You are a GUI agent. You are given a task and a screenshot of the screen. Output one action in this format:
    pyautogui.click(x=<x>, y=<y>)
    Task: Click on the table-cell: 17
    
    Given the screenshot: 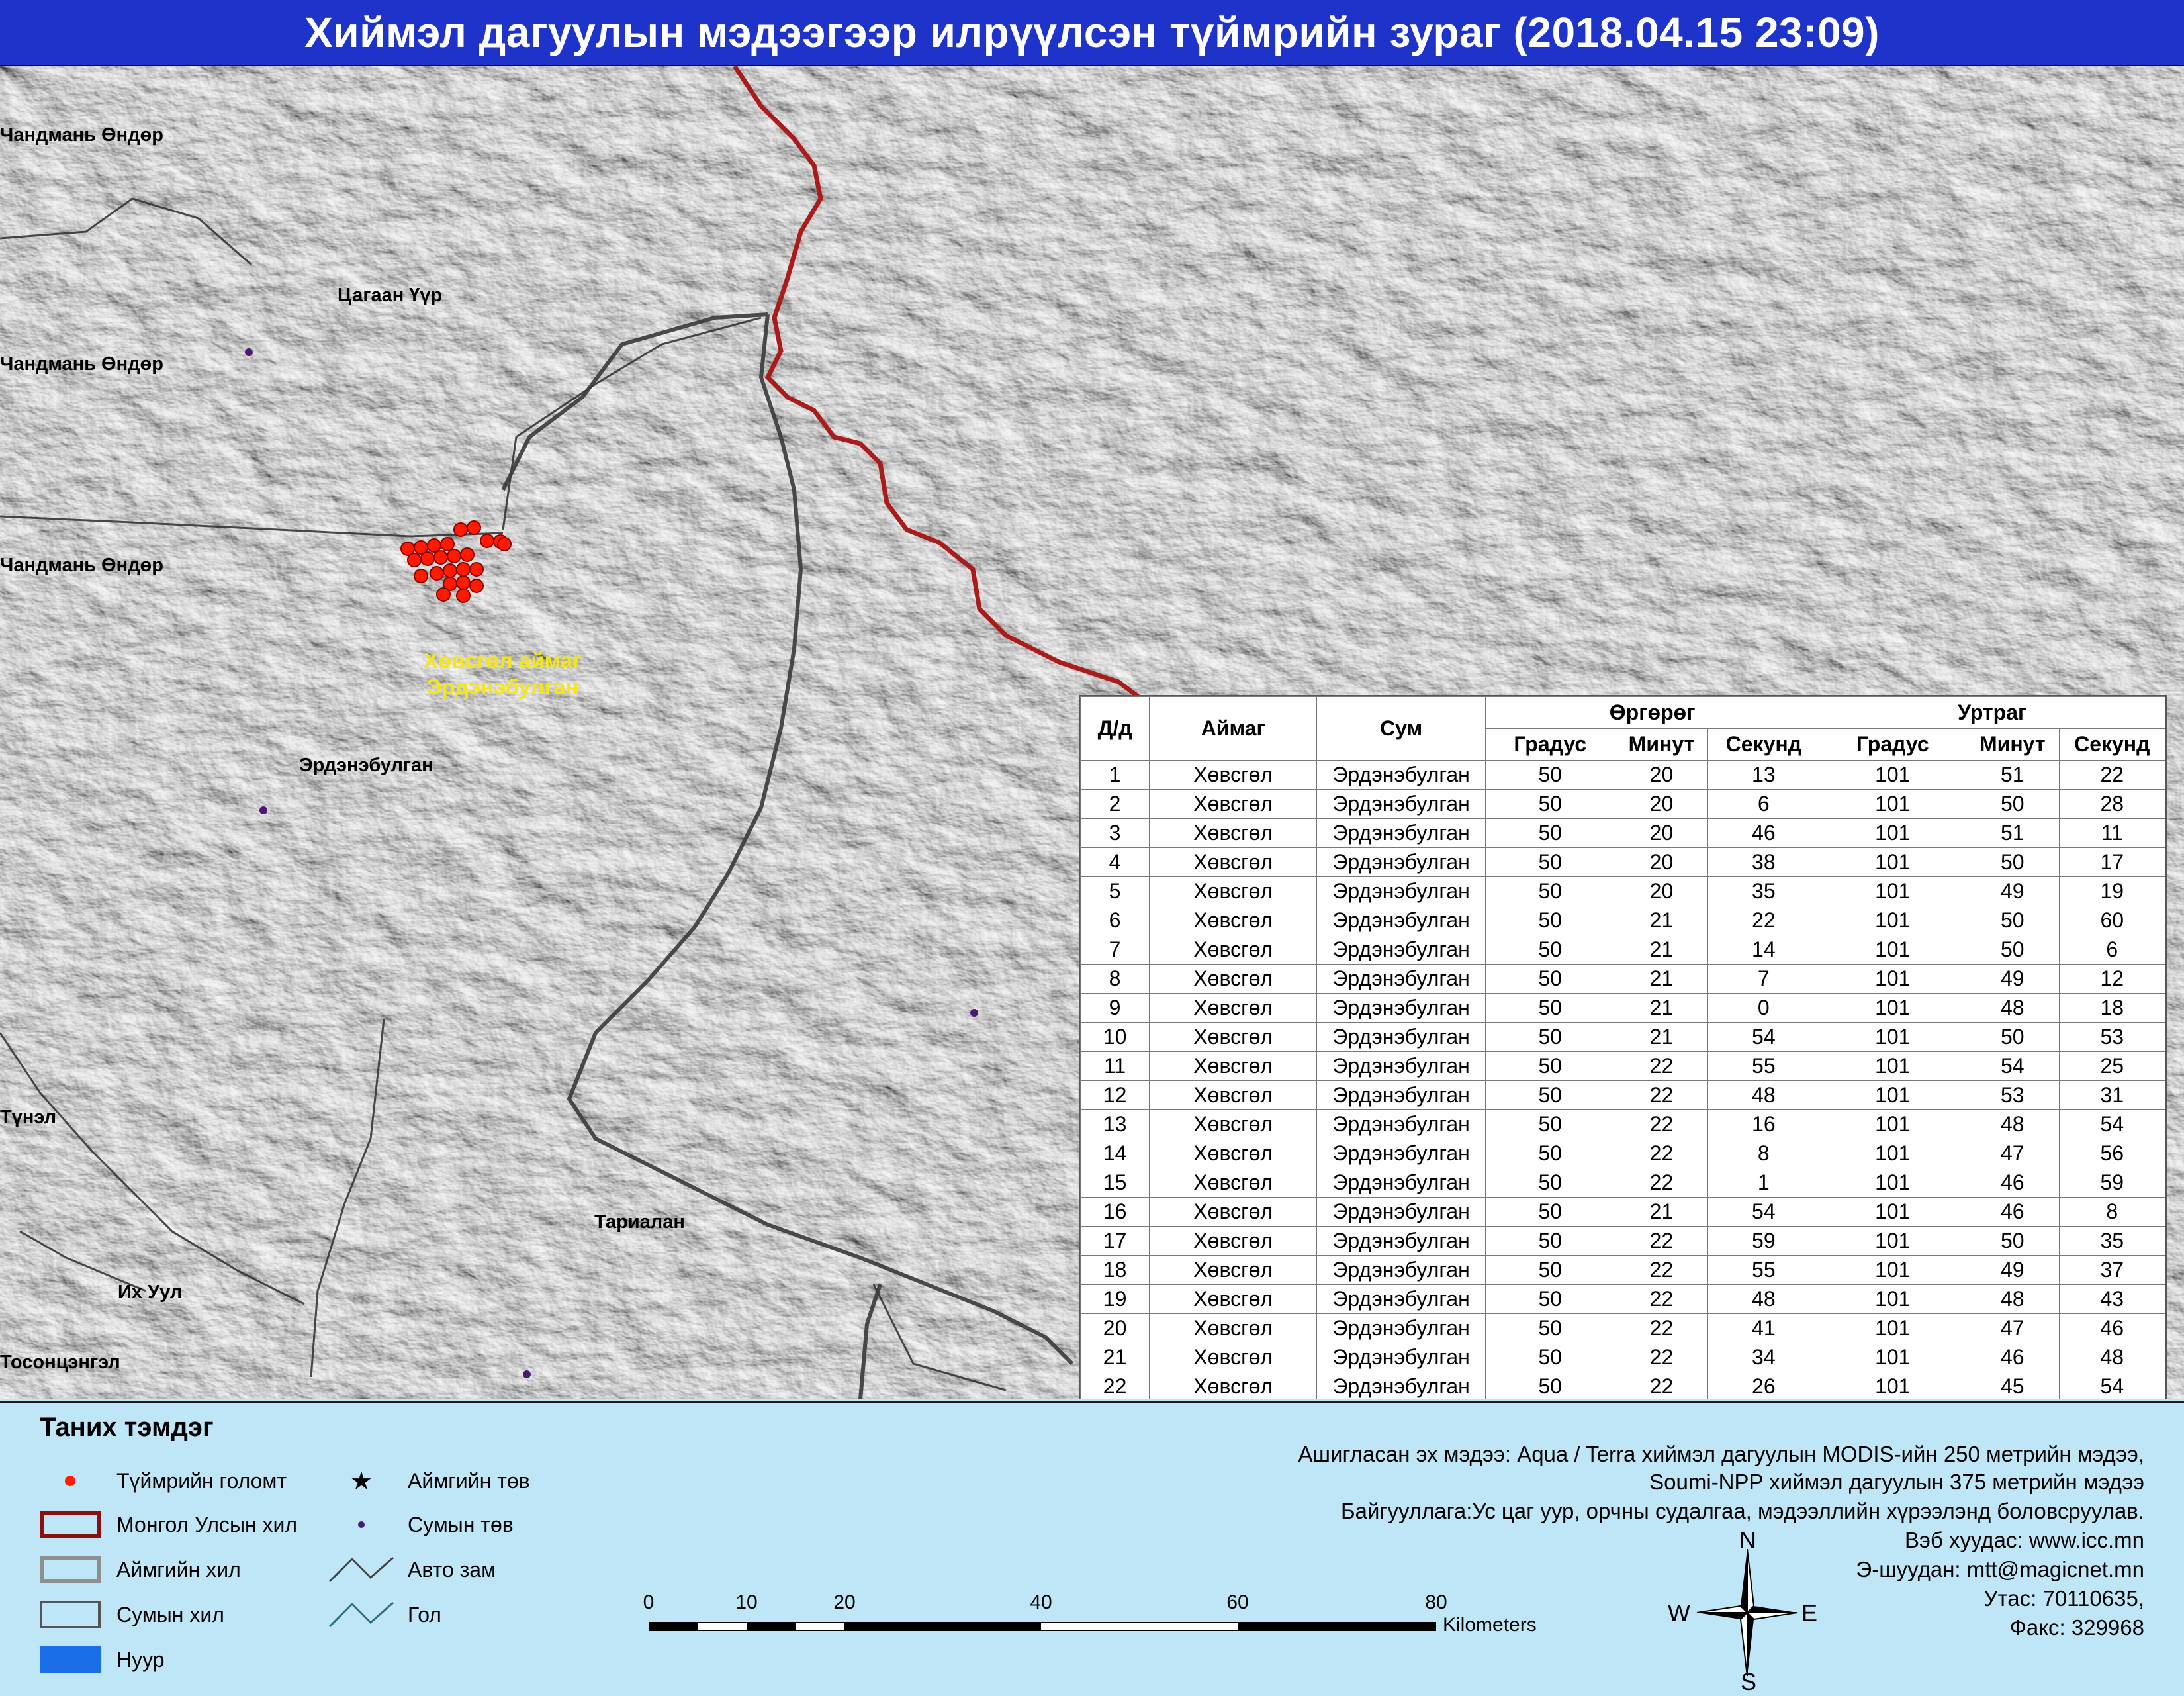 What is the action you would take?
    pyautogui.click(x=1114, y=1241)
    